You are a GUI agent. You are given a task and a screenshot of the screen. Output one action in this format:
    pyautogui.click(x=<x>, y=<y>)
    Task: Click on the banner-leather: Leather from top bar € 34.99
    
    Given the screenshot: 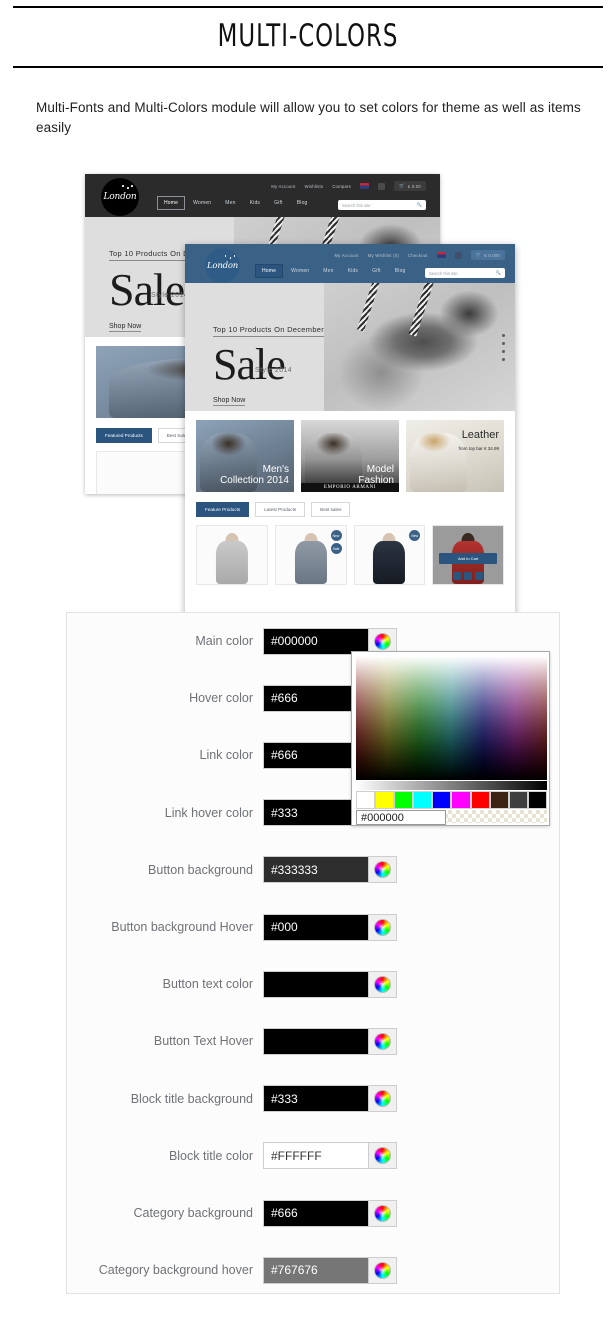 What is the action you would take?
    pyautogui.click(x=455, y=456)
    